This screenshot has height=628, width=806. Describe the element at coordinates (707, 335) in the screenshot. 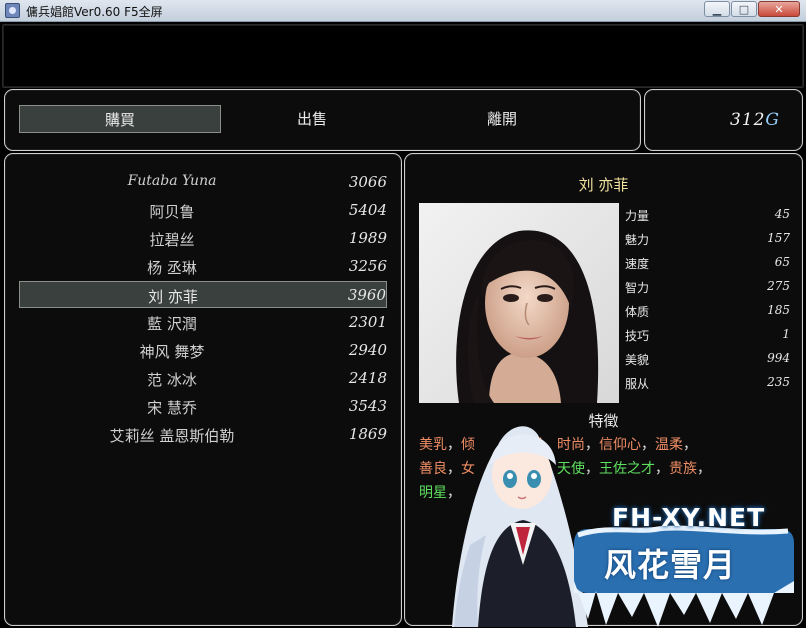

I see `stat-row: 技巧 1` at that location.